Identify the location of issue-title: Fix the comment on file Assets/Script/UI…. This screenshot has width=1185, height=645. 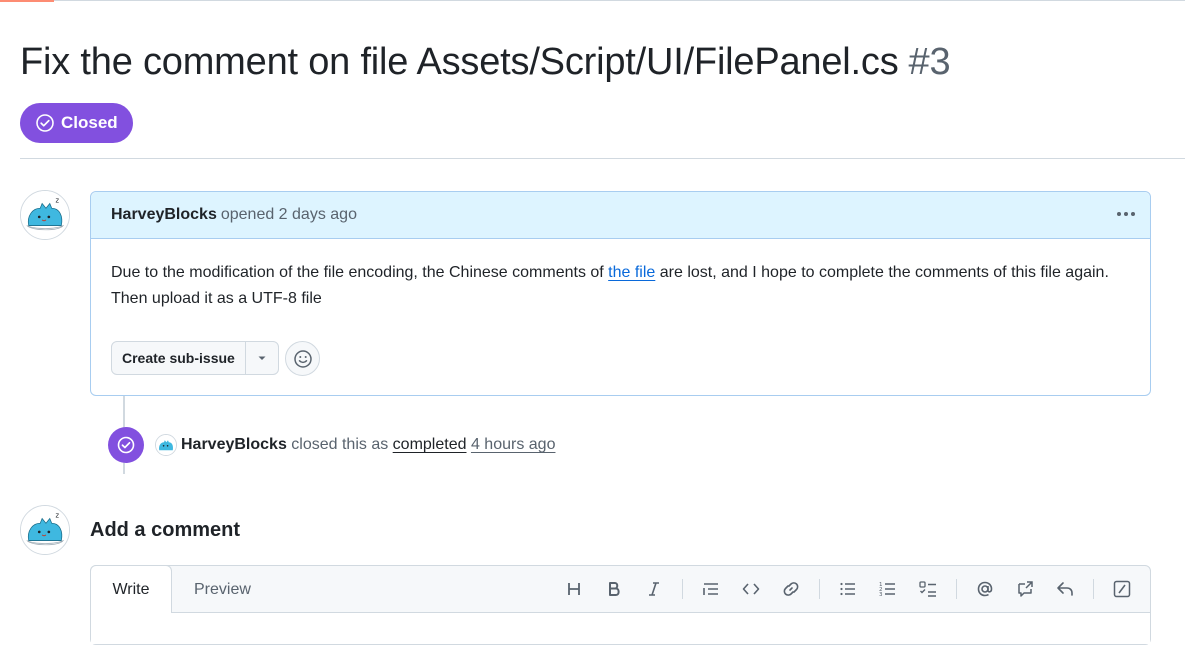
(485, 62).